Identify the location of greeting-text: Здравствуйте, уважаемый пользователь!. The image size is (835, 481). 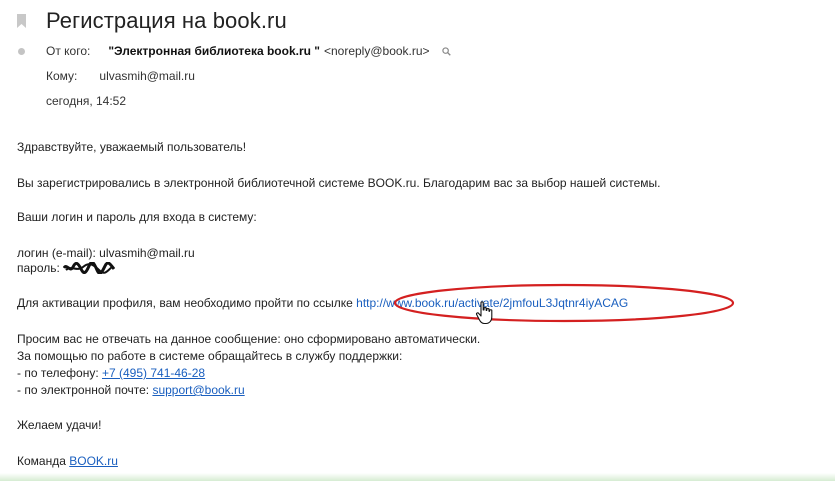
(132, 147).